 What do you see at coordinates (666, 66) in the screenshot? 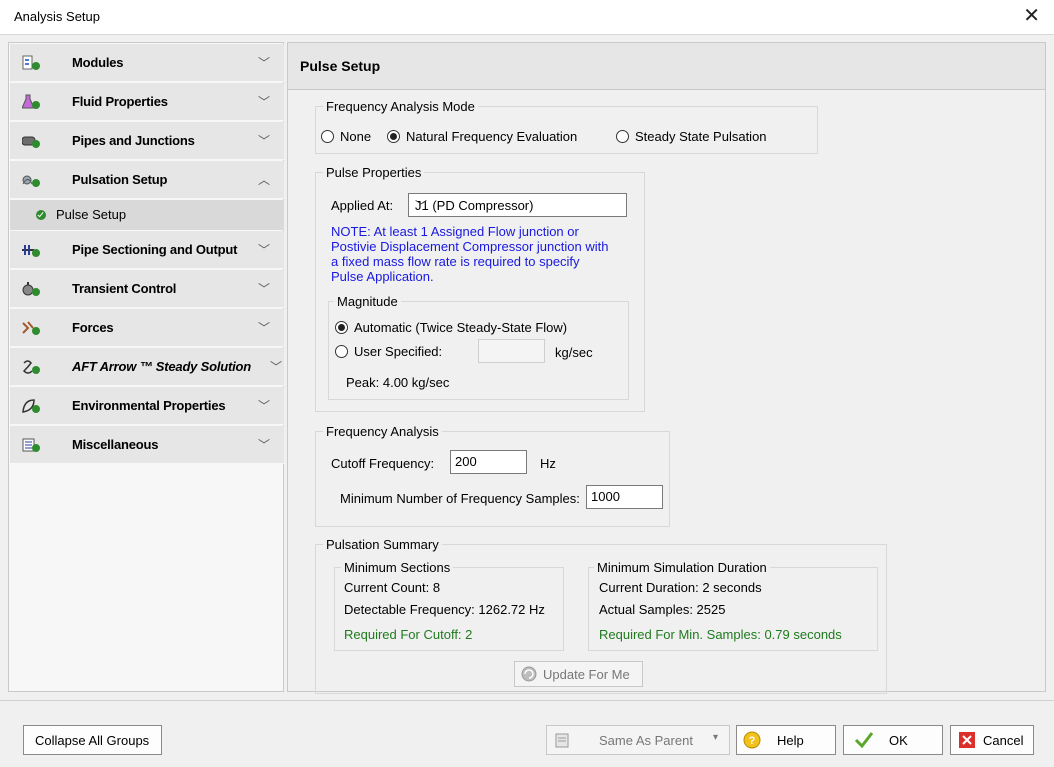
I see `panel-header: Pulse Setup` at bounding box center [666, 66].